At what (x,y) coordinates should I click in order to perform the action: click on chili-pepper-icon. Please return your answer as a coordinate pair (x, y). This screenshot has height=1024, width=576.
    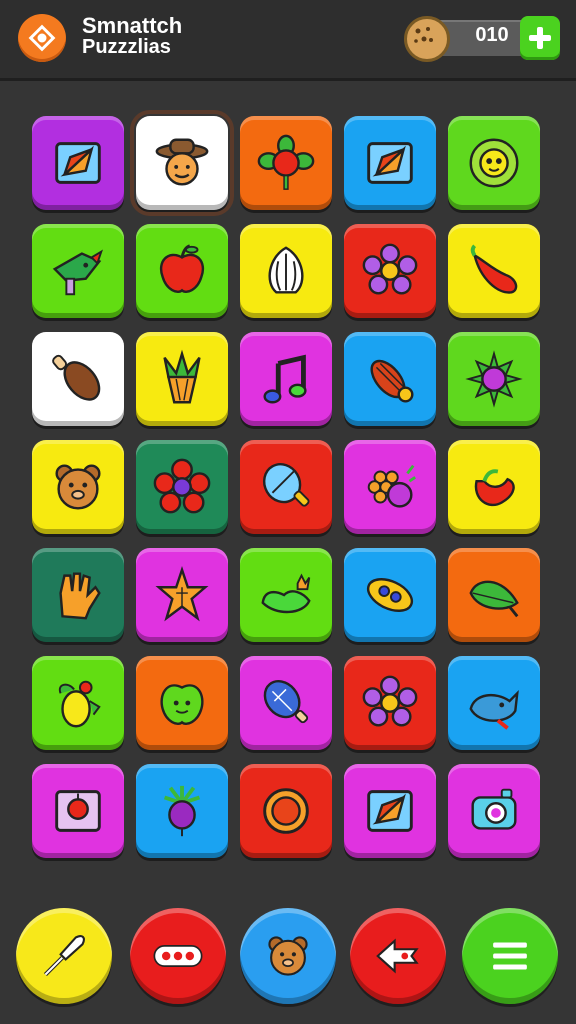
    Looking at the image, I should click on (494, 269).